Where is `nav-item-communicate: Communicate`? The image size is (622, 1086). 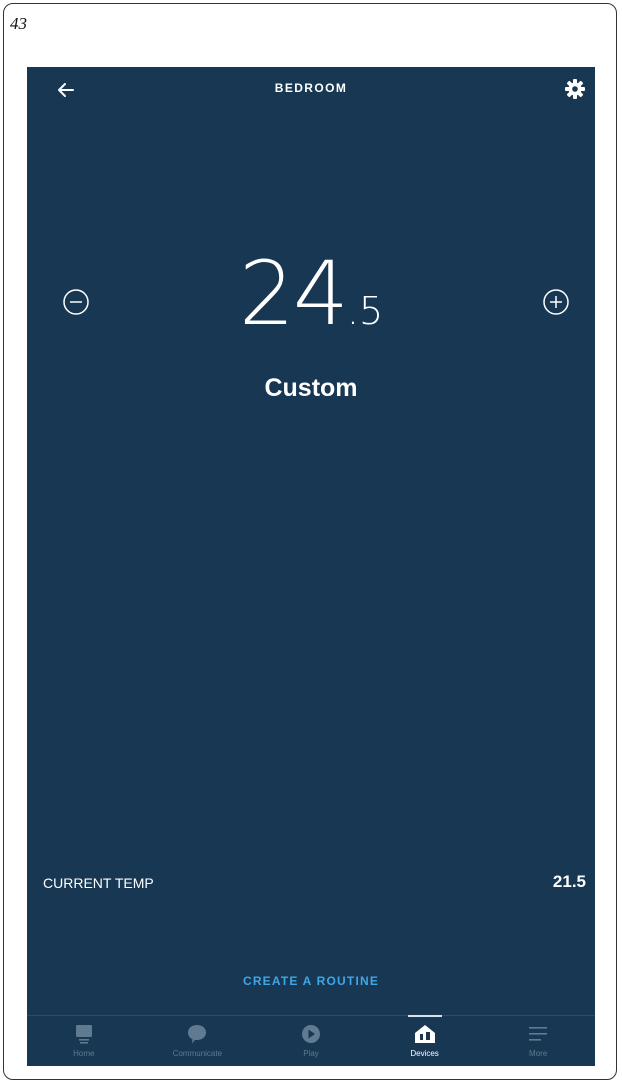 nav-item-communicate: Communicate is located at coordinates (198, 1041).